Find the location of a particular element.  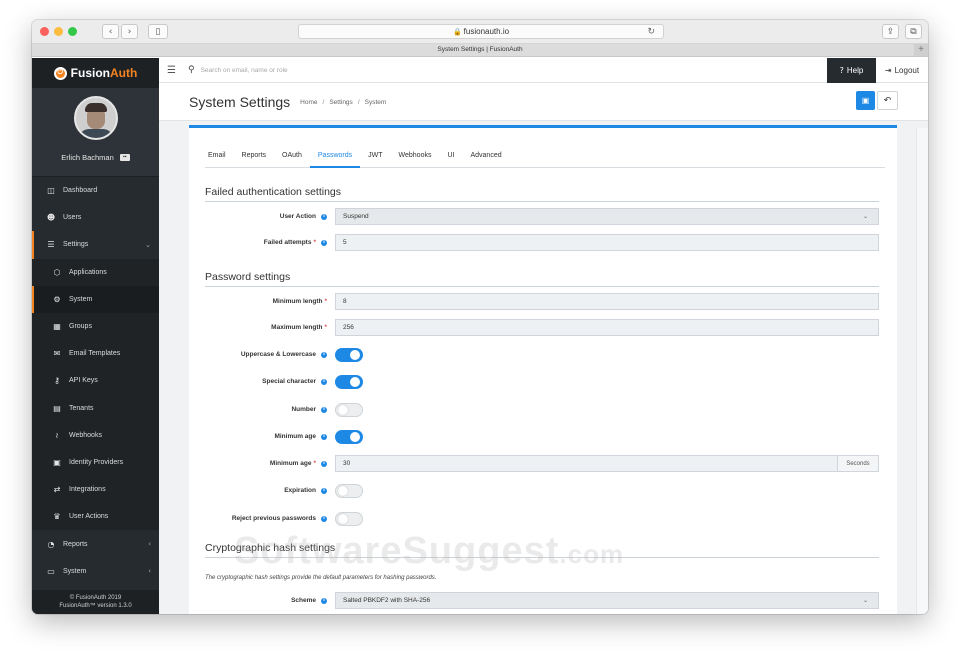

scheme-select: Salted PBKDF2 with SHA-256 ⌄ is located at coordinates (607, 600).